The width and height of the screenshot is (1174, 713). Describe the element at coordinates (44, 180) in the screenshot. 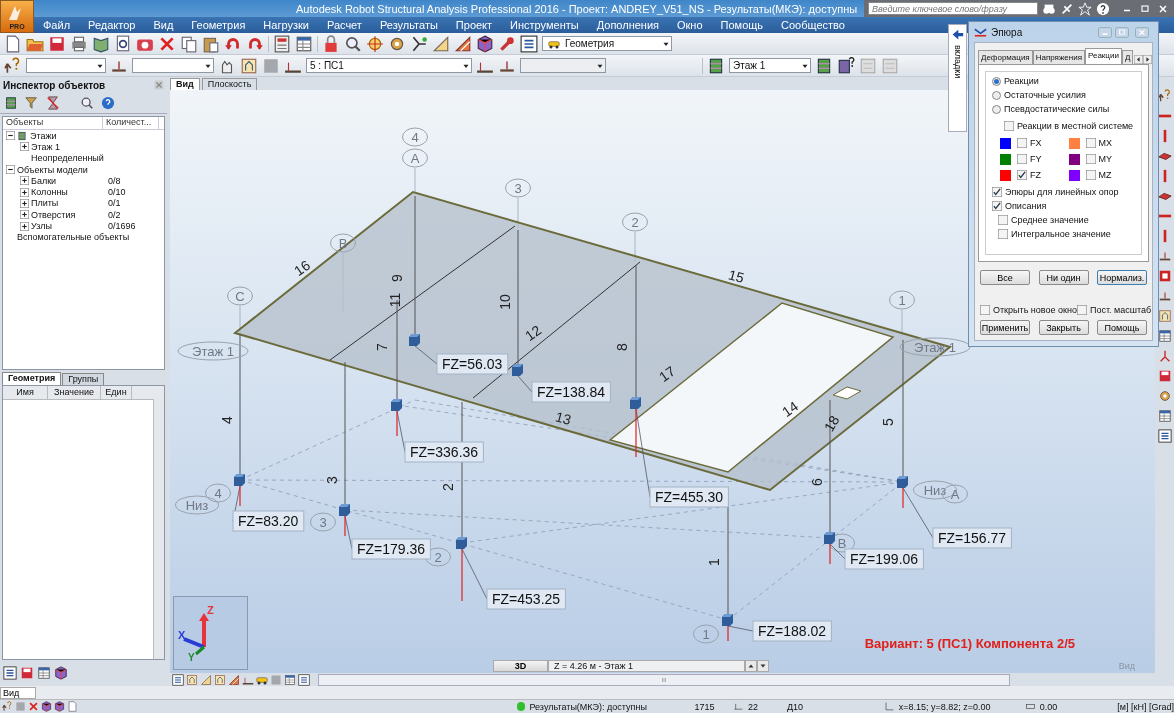

I see `tree-item: Балки` at that location.